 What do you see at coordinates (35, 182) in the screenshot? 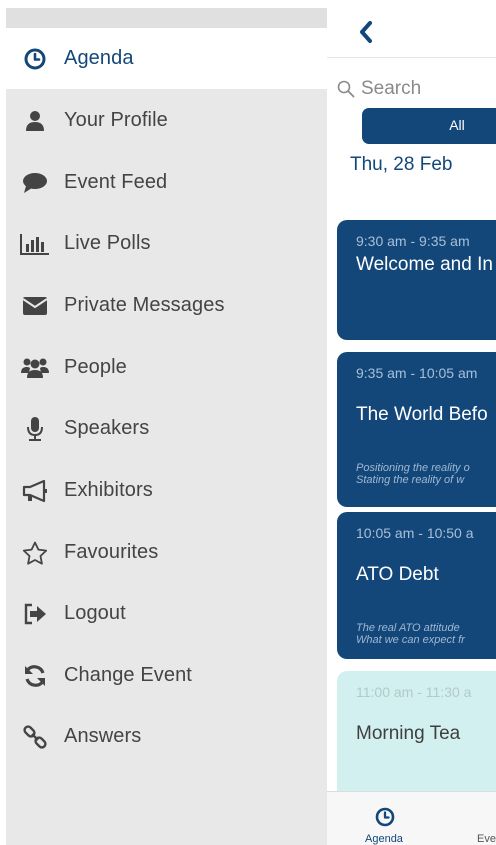
I see `speech-bubble-icon` at bounding box center [35, 182].